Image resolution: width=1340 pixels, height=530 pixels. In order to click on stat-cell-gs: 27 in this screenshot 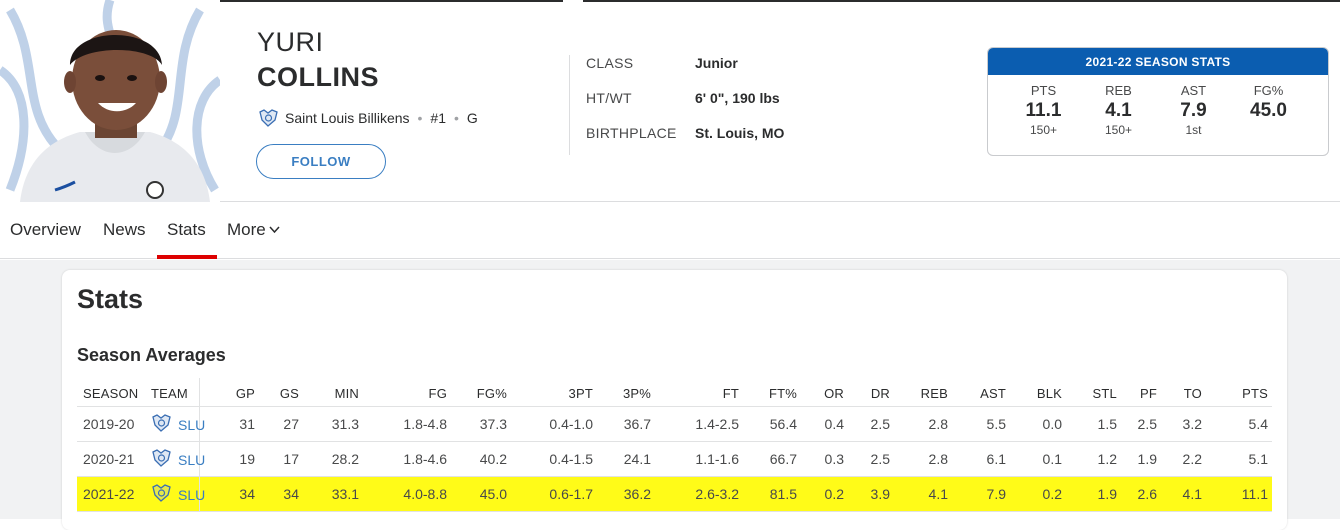, I will do `click(291, 424)`.